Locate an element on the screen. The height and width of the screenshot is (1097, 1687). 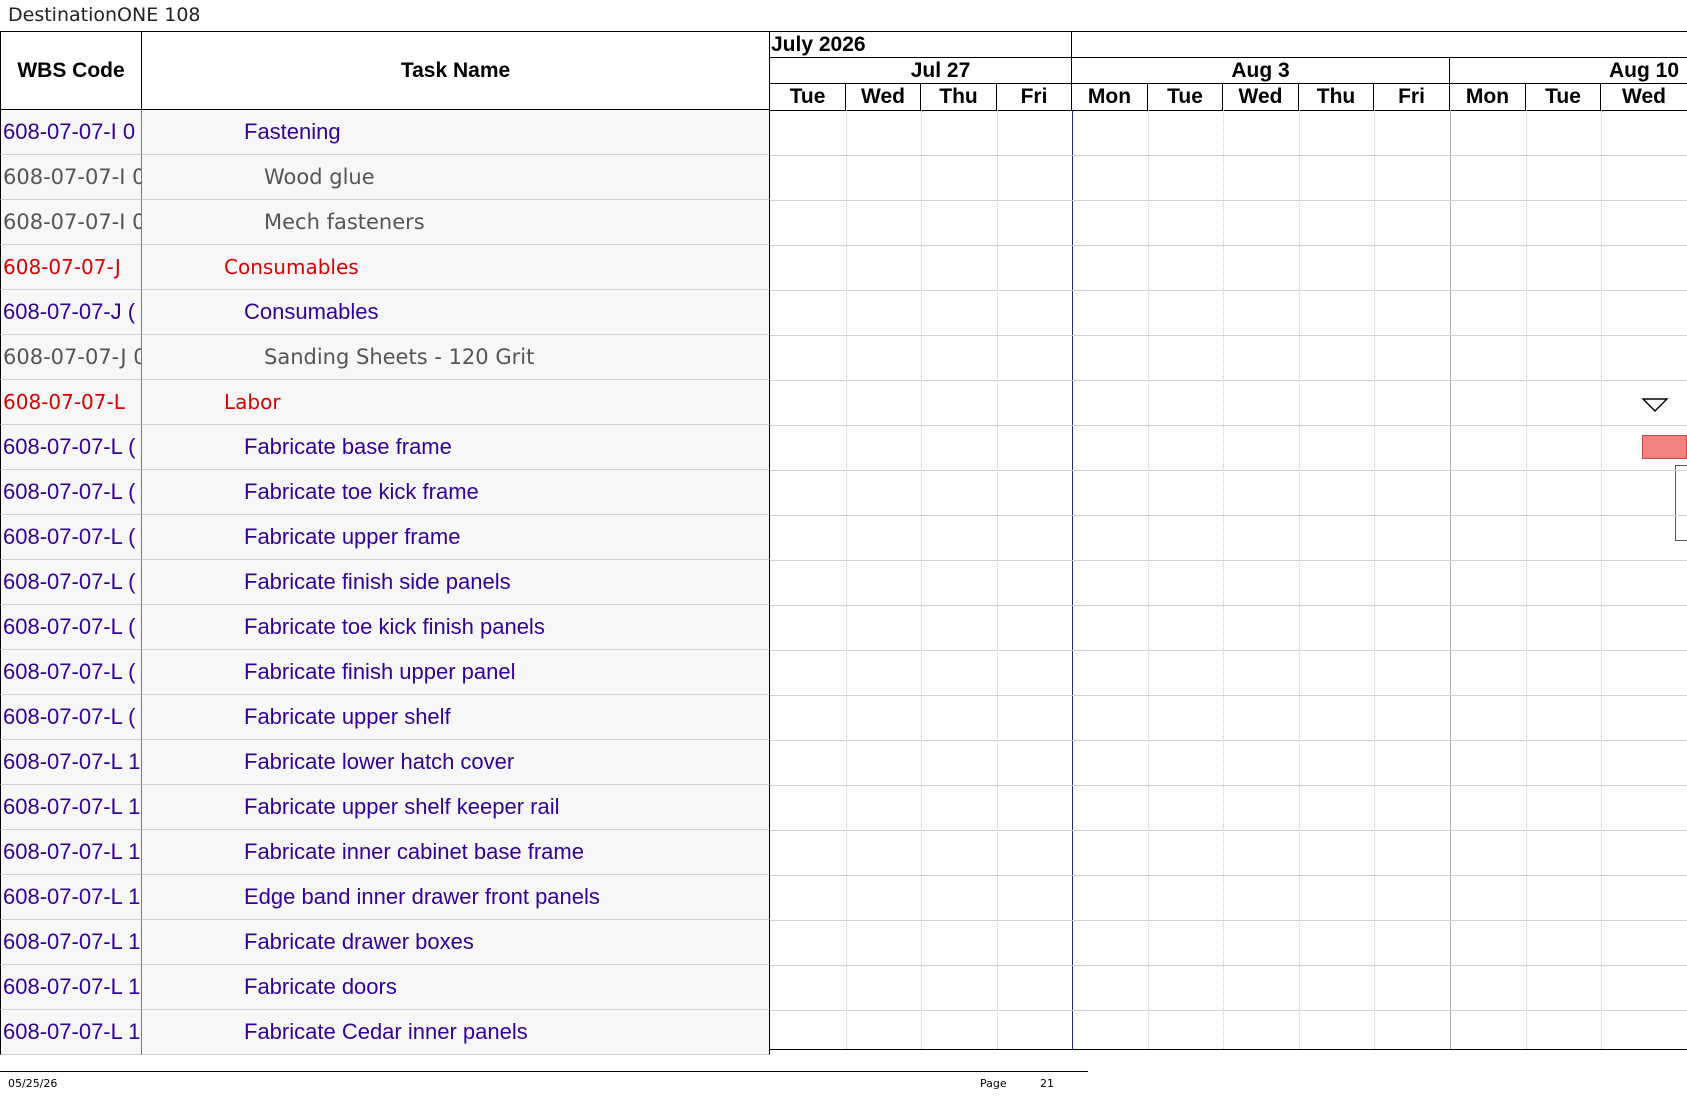
table-row: 608-07-07-L ( Fabricate base frame is located at coordinates (843, 447).